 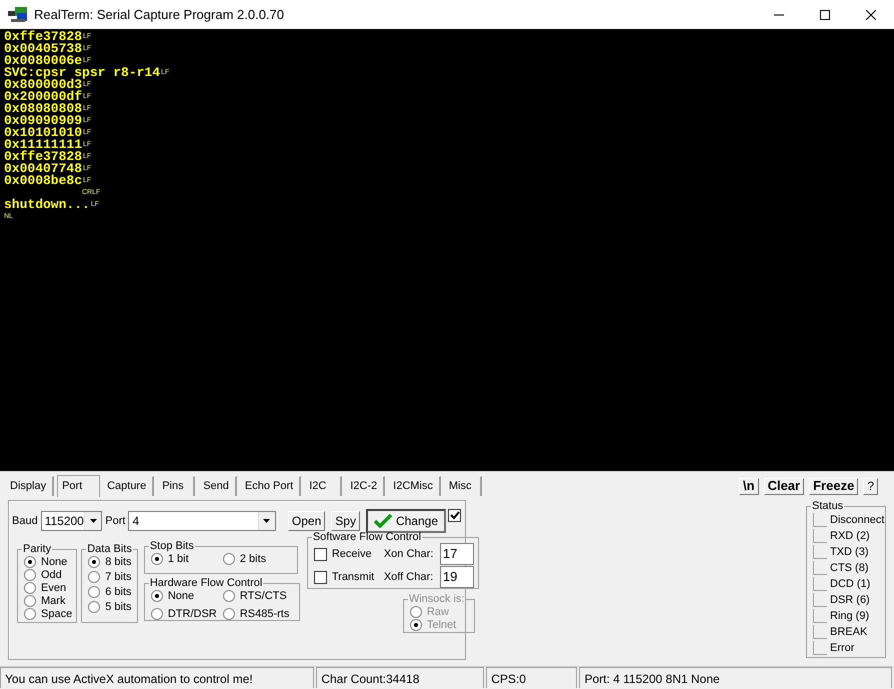 I want to click on baud-dropdown: 115200, so click(x=71, y=521).